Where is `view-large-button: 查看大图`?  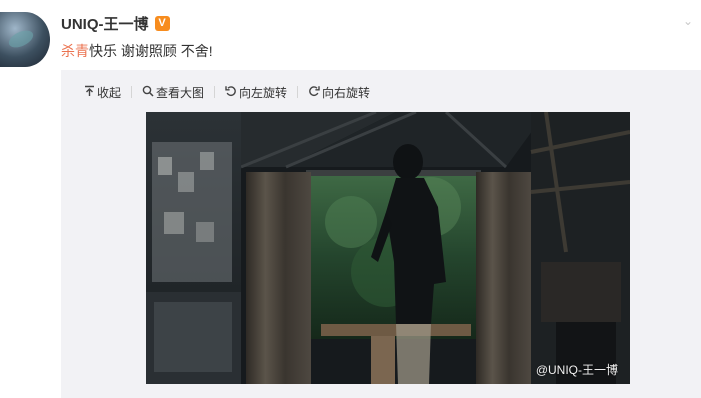 view-large-button: 查看大图 is located at coordinates (173, 92).